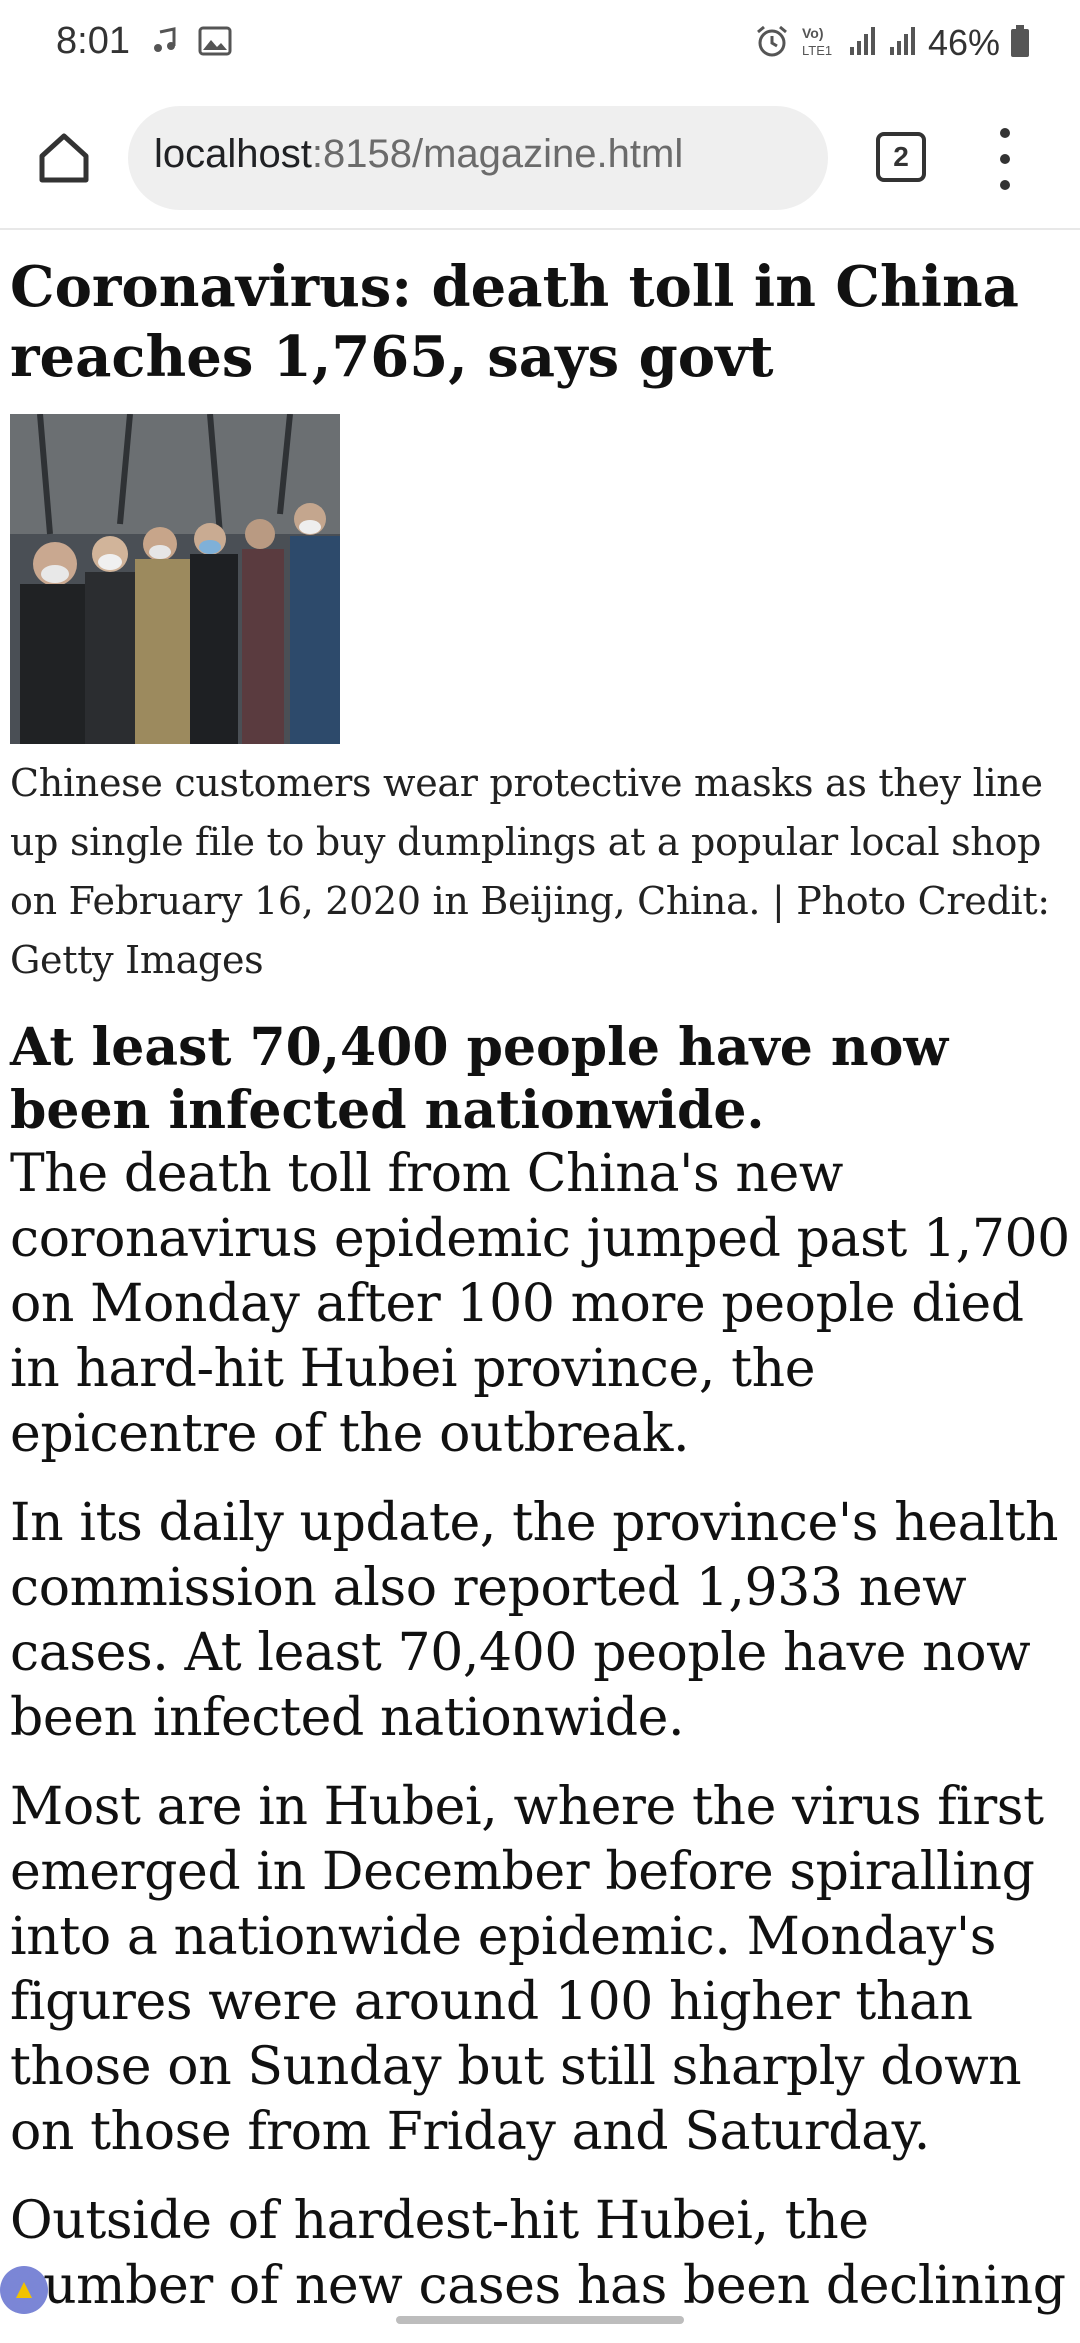 This screenshot has height=2343, width=1080. I want to click on gesture-nav-bar, so click(540, 2320).